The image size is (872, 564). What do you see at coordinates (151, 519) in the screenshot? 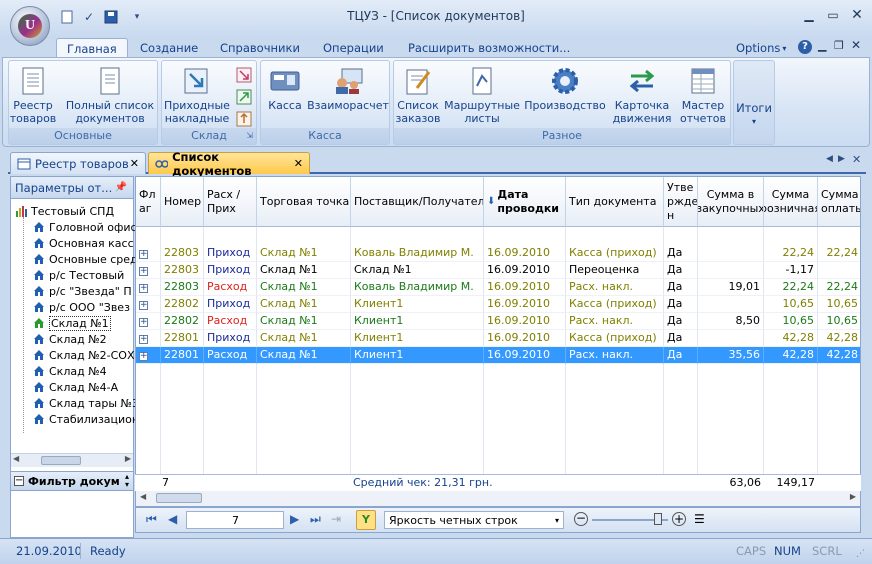
I see `first-record-icon: ⏮` at bounding box center [151, 519].